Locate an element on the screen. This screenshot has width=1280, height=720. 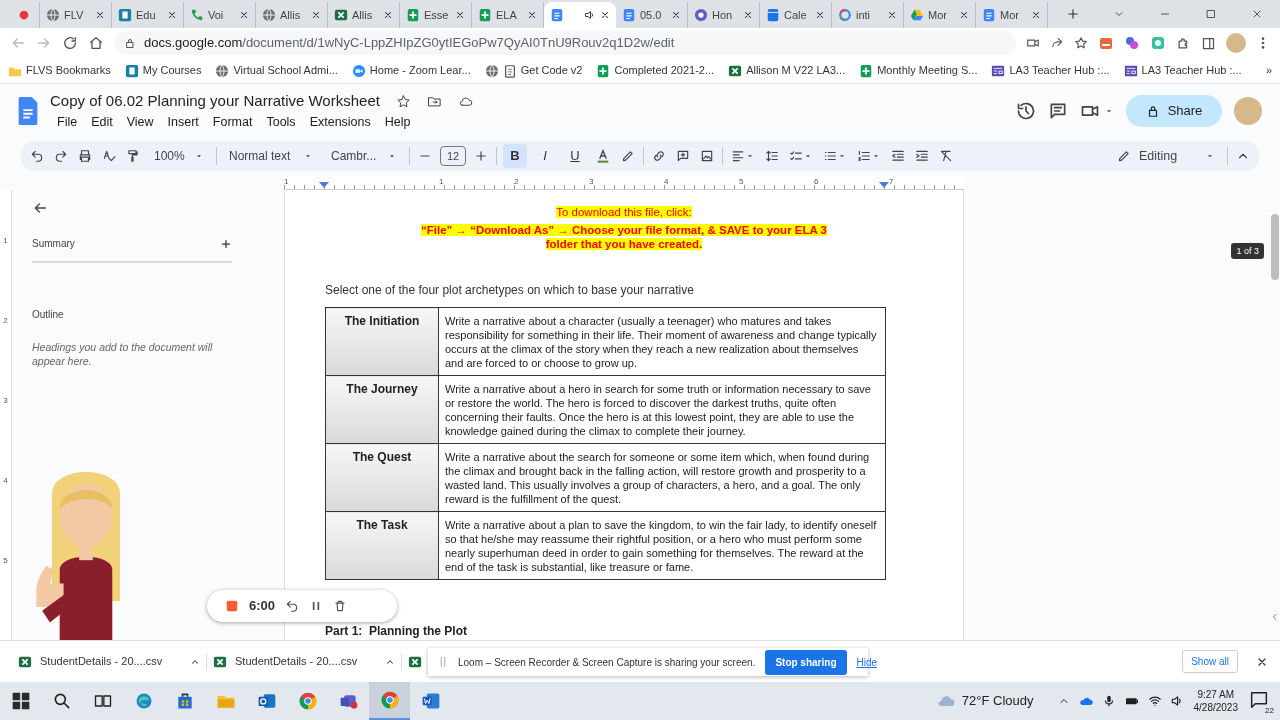
clock-date: 4/28/2023 is located at coordinates (1215, 707).